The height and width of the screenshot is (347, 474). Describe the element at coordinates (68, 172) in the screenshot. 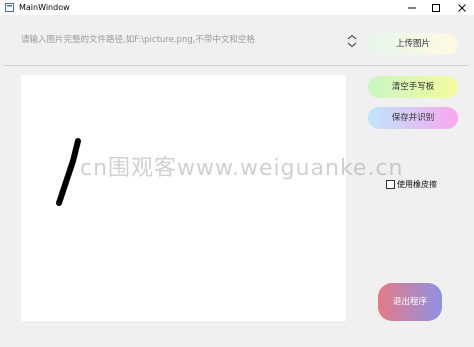

I see `handwritten-stroke` at that location.